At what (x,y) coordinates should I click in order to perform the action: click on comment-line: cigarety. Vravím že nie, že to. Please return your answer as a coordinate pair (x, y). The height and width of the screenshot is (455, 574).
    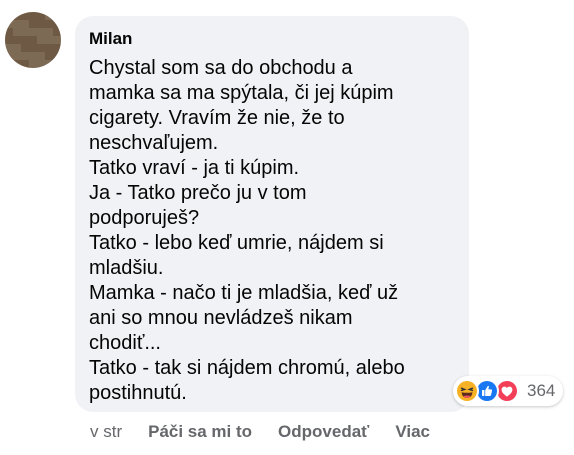
    Looking at the image, I should click on (217, 118).